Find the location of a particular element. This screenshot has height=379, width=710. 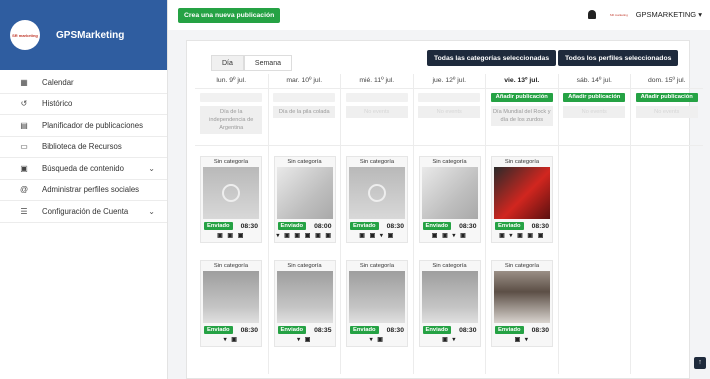

sidebar-item-label: Histórico is located at coordinates (57, 104).